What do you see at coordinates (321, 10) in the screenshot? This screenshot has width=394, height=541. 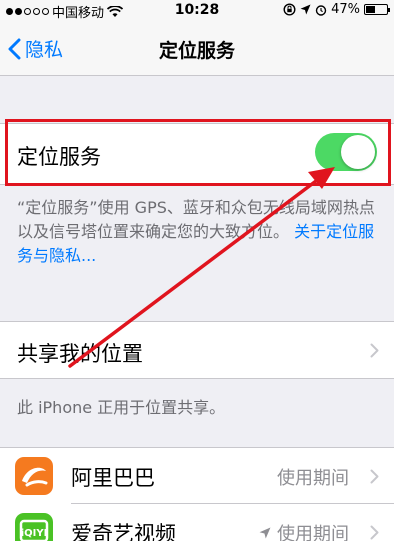 I see `alarm-icon` at bounding box center [321, 10].